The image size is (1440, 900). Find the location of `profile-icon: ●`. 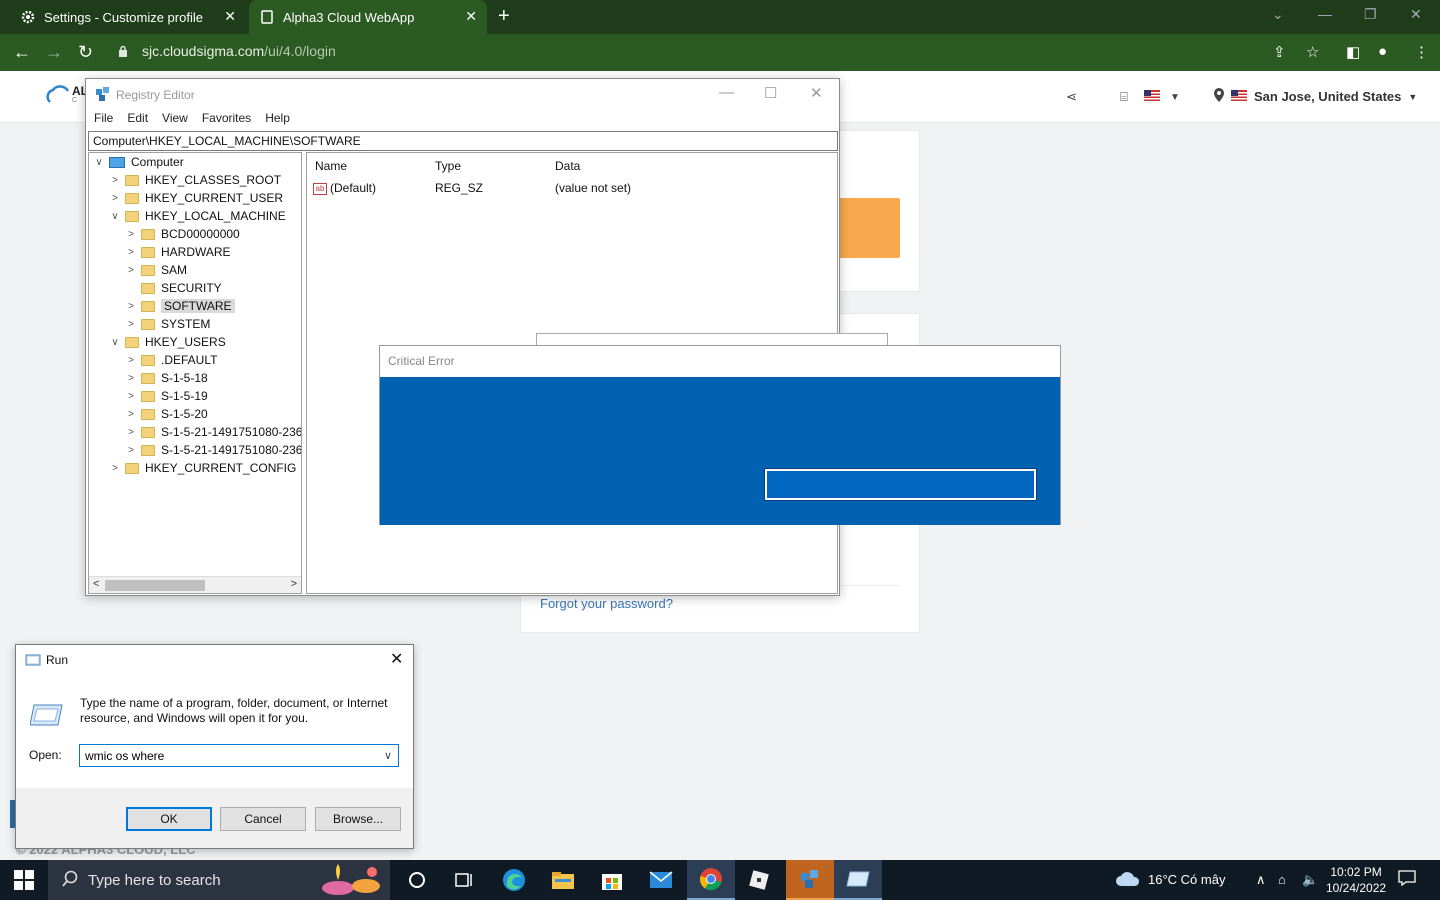

profile-icon: ● is located at coordinates (1382, 51).